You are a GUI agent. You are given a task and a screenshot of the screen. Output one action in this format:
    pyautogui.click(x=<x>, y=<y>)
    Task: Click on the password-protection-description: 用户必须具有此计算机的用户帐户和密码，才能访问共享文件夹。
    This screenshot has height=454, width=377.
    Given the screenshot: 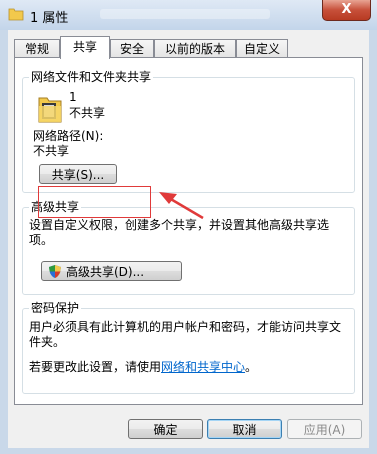 What is the action you would take?
    pyautogui.click(x=185, y=334)
    